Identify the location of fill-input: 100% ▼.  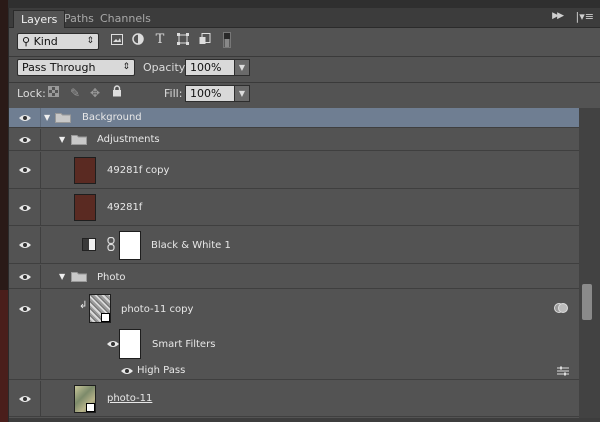
(217, 93).